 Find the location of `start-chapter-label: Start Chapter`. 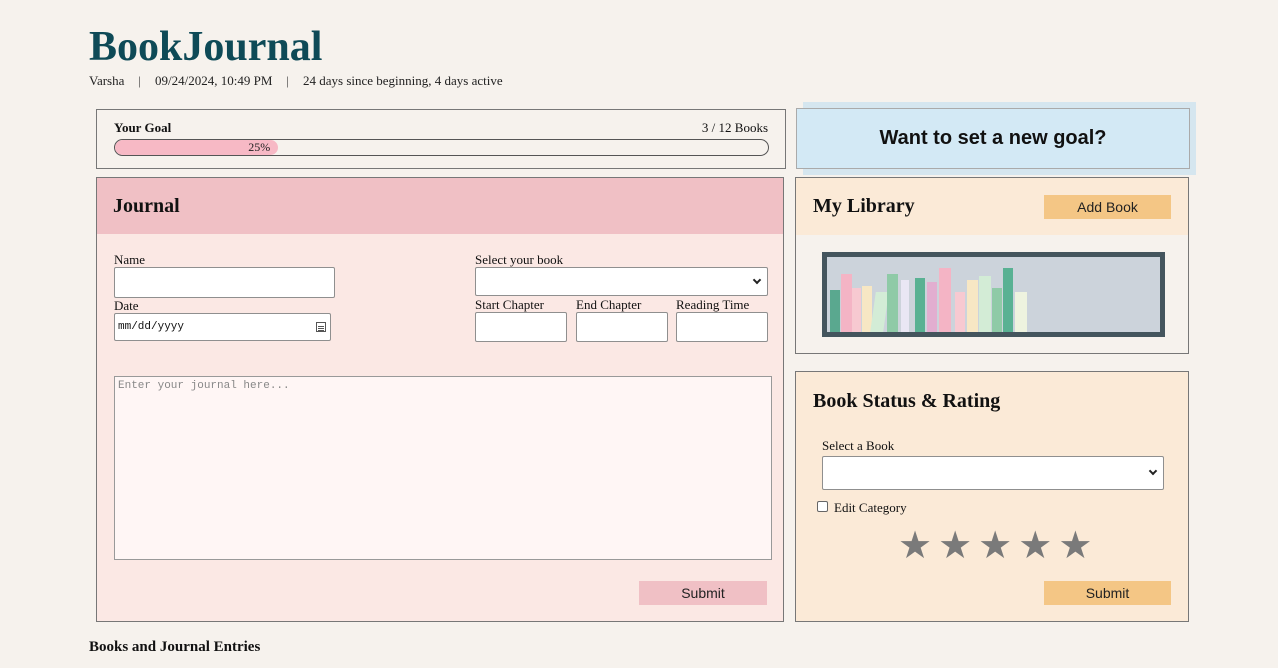

start-chapter-label: Start Chapter is located at coordinates (509, 304).